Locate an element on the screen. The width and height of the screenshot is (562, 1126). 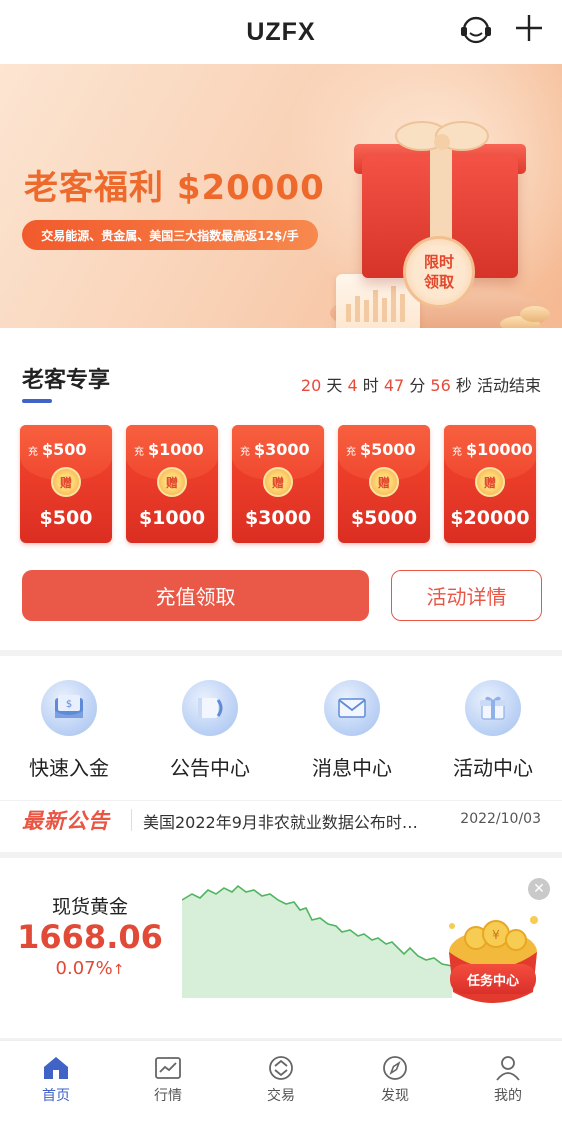
countdown-seconds-unit: 秒 is located at coordinates (463, 385).